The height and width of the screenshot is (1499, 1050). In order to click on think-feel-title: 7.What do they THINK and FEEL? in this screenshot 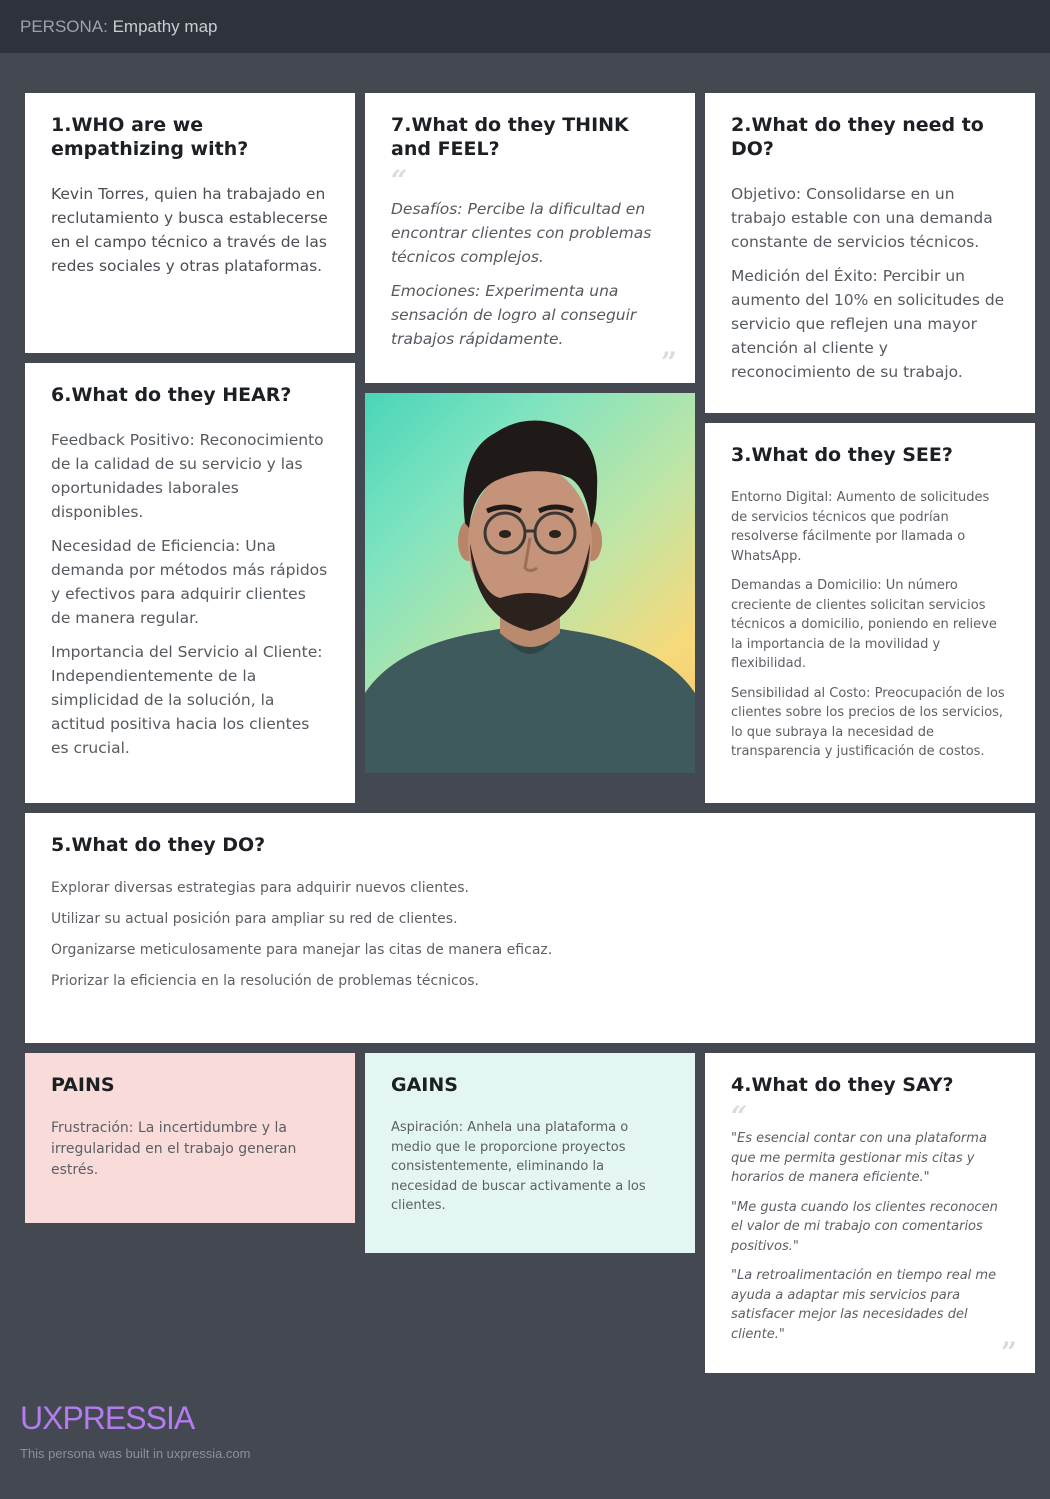, I will do `click(510, 137)`.